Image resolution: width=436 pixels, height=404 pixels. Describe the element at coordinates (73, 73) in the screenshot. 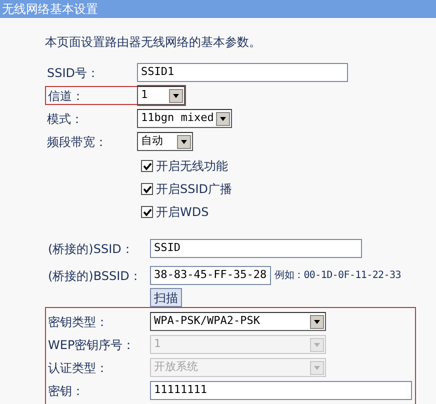

I see `field-label: SSID号：` at that location.